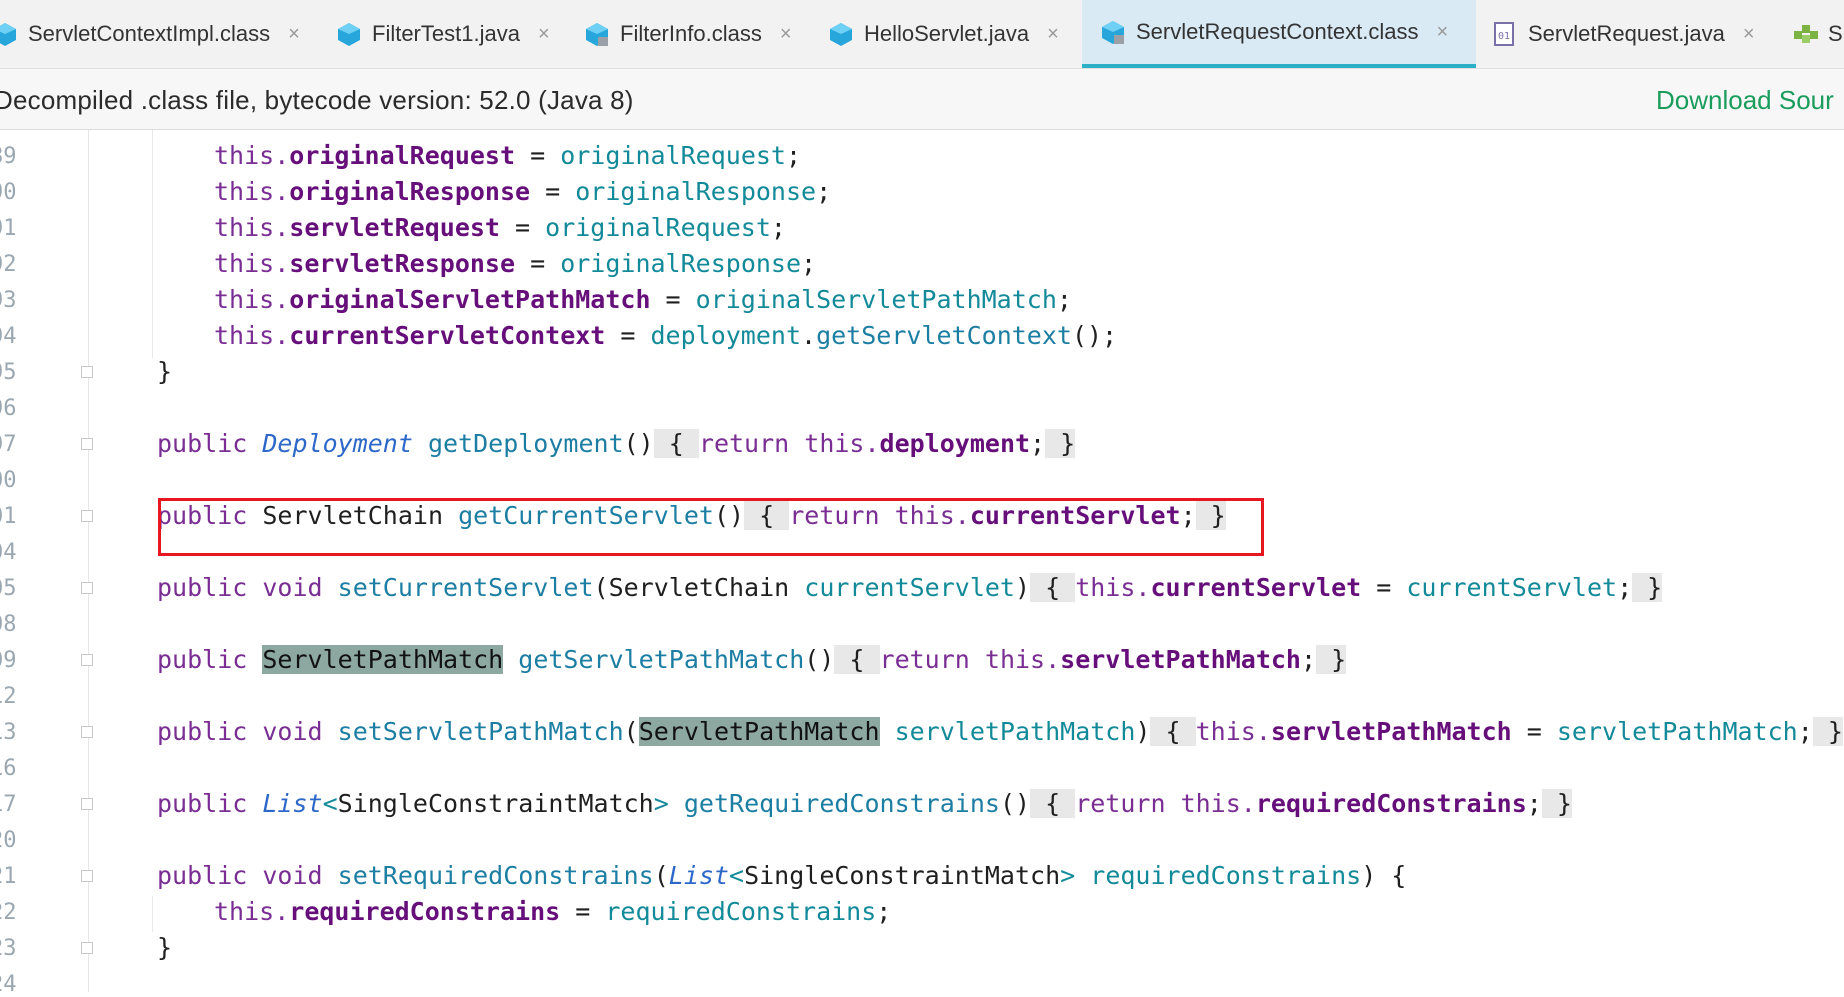 The width and height of the screenshot is (1844, 997). Describe the element at coordinates (8, 768) in the screenshot. I see `line-number: 16` at that location.